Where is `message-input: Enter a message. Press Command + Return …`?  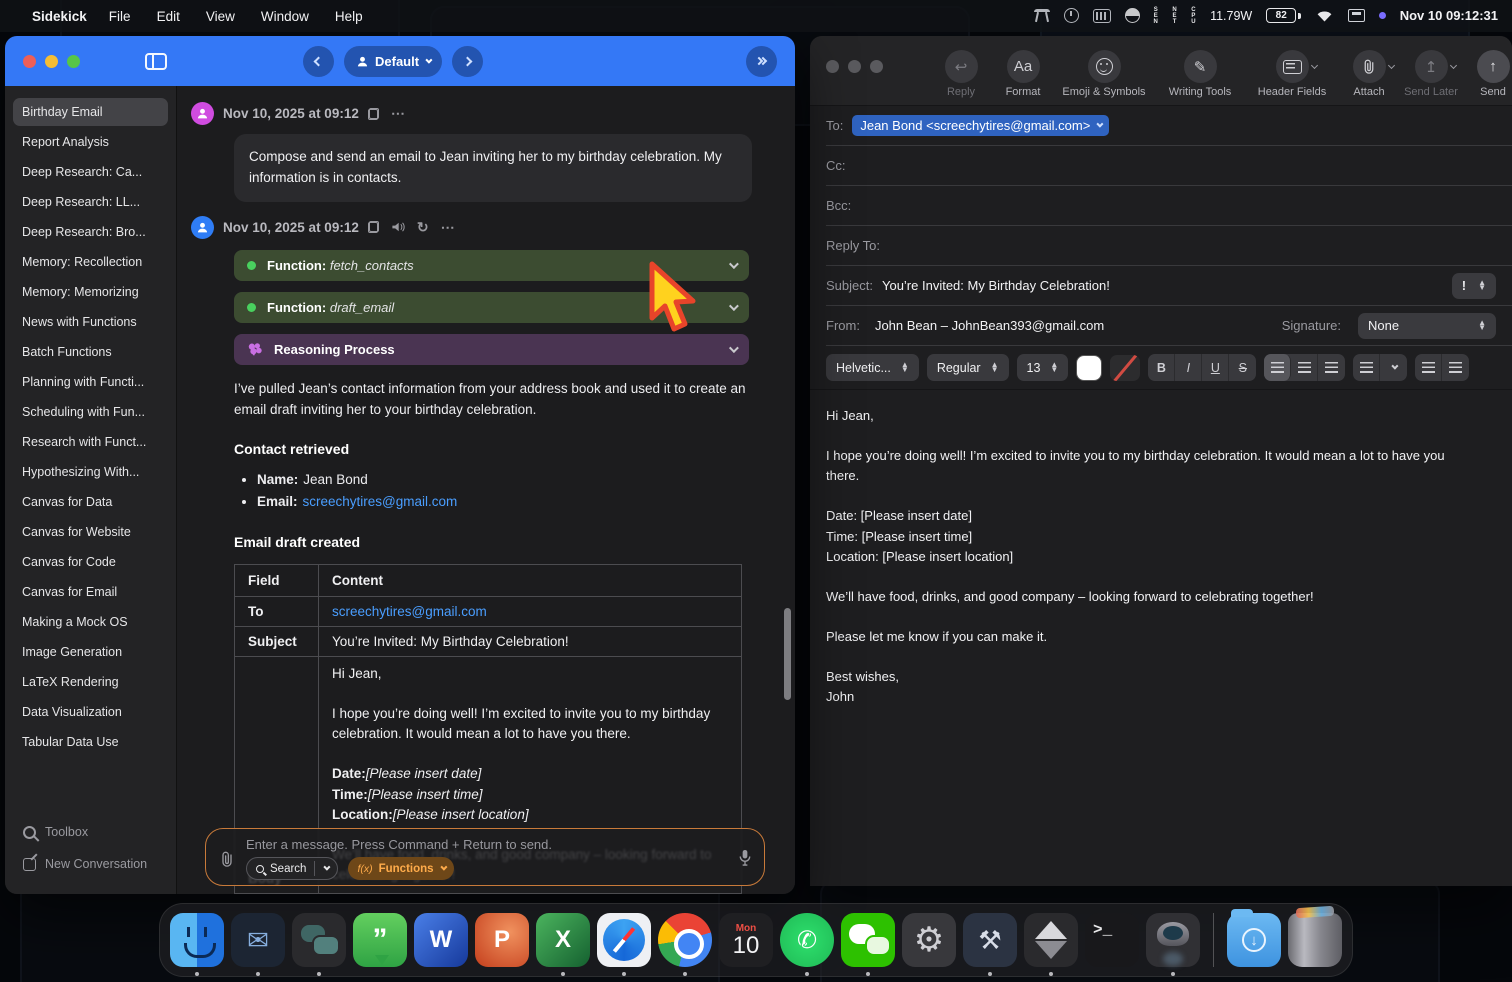
message-input: Enter a message. Press Command + Return … is located at coordinates (485, 857).